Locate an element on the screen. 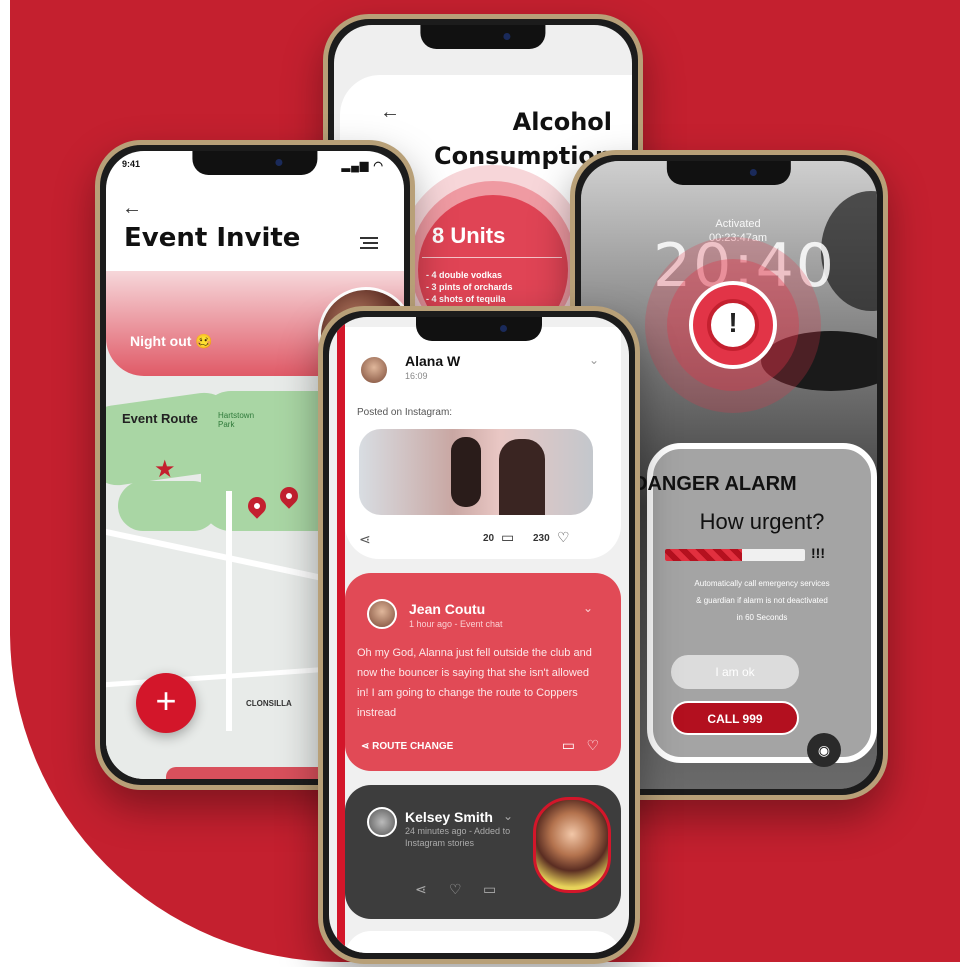 The height and width of the screenshot is (967, 966). post-author: Kelsey Smith is located at coordinates (449, 817).